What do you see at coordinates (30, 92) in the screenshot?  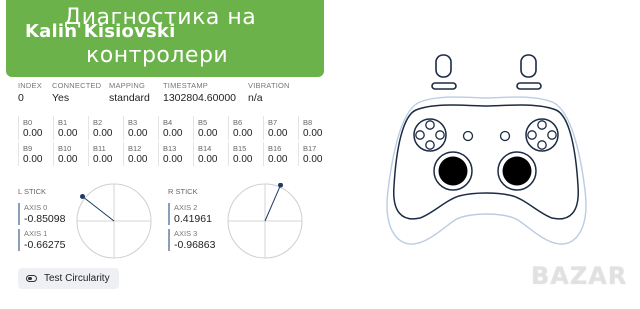 I see `info-index: INDEX 0` at bounding box center [30, 92].